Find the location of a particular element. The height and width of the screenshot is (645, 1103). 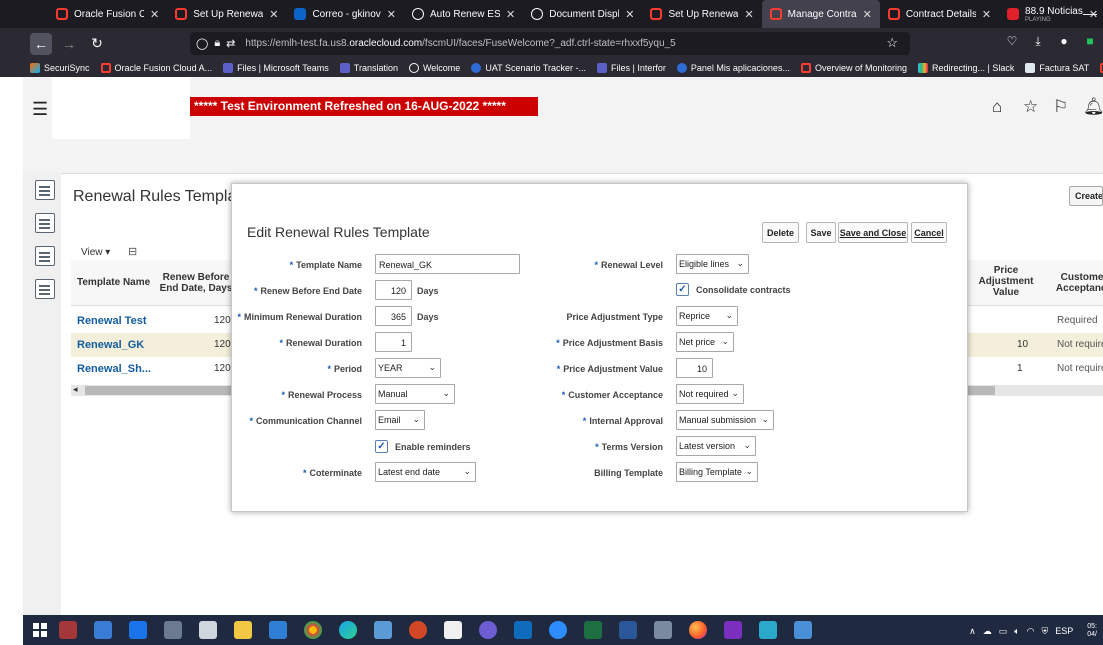

cloud-icon: ☁ is located at coordinates (987, 631).